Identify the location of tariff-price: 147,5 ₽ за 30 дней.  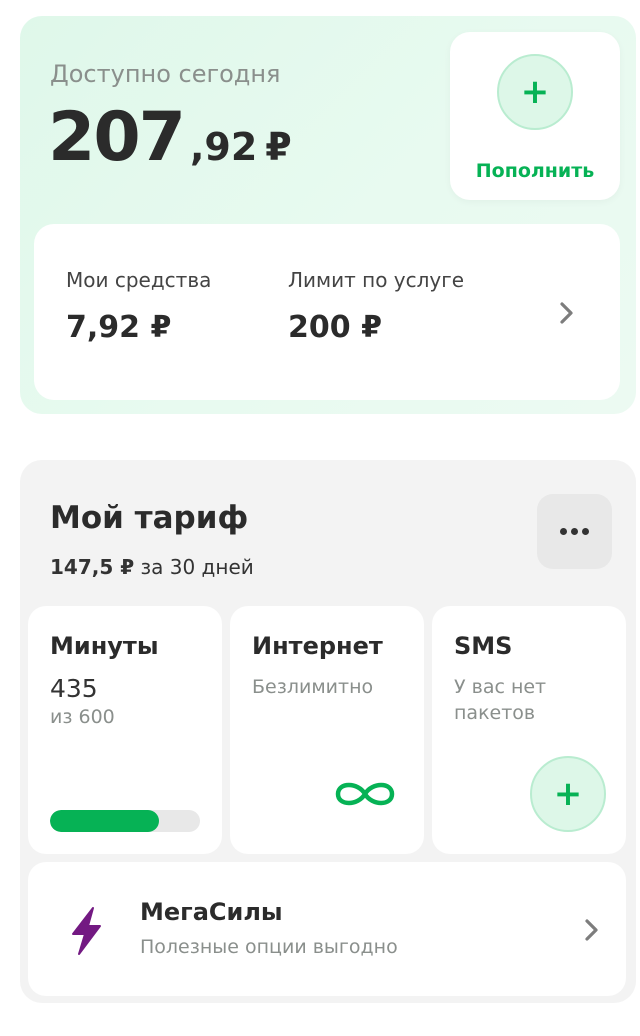
(152, 567).